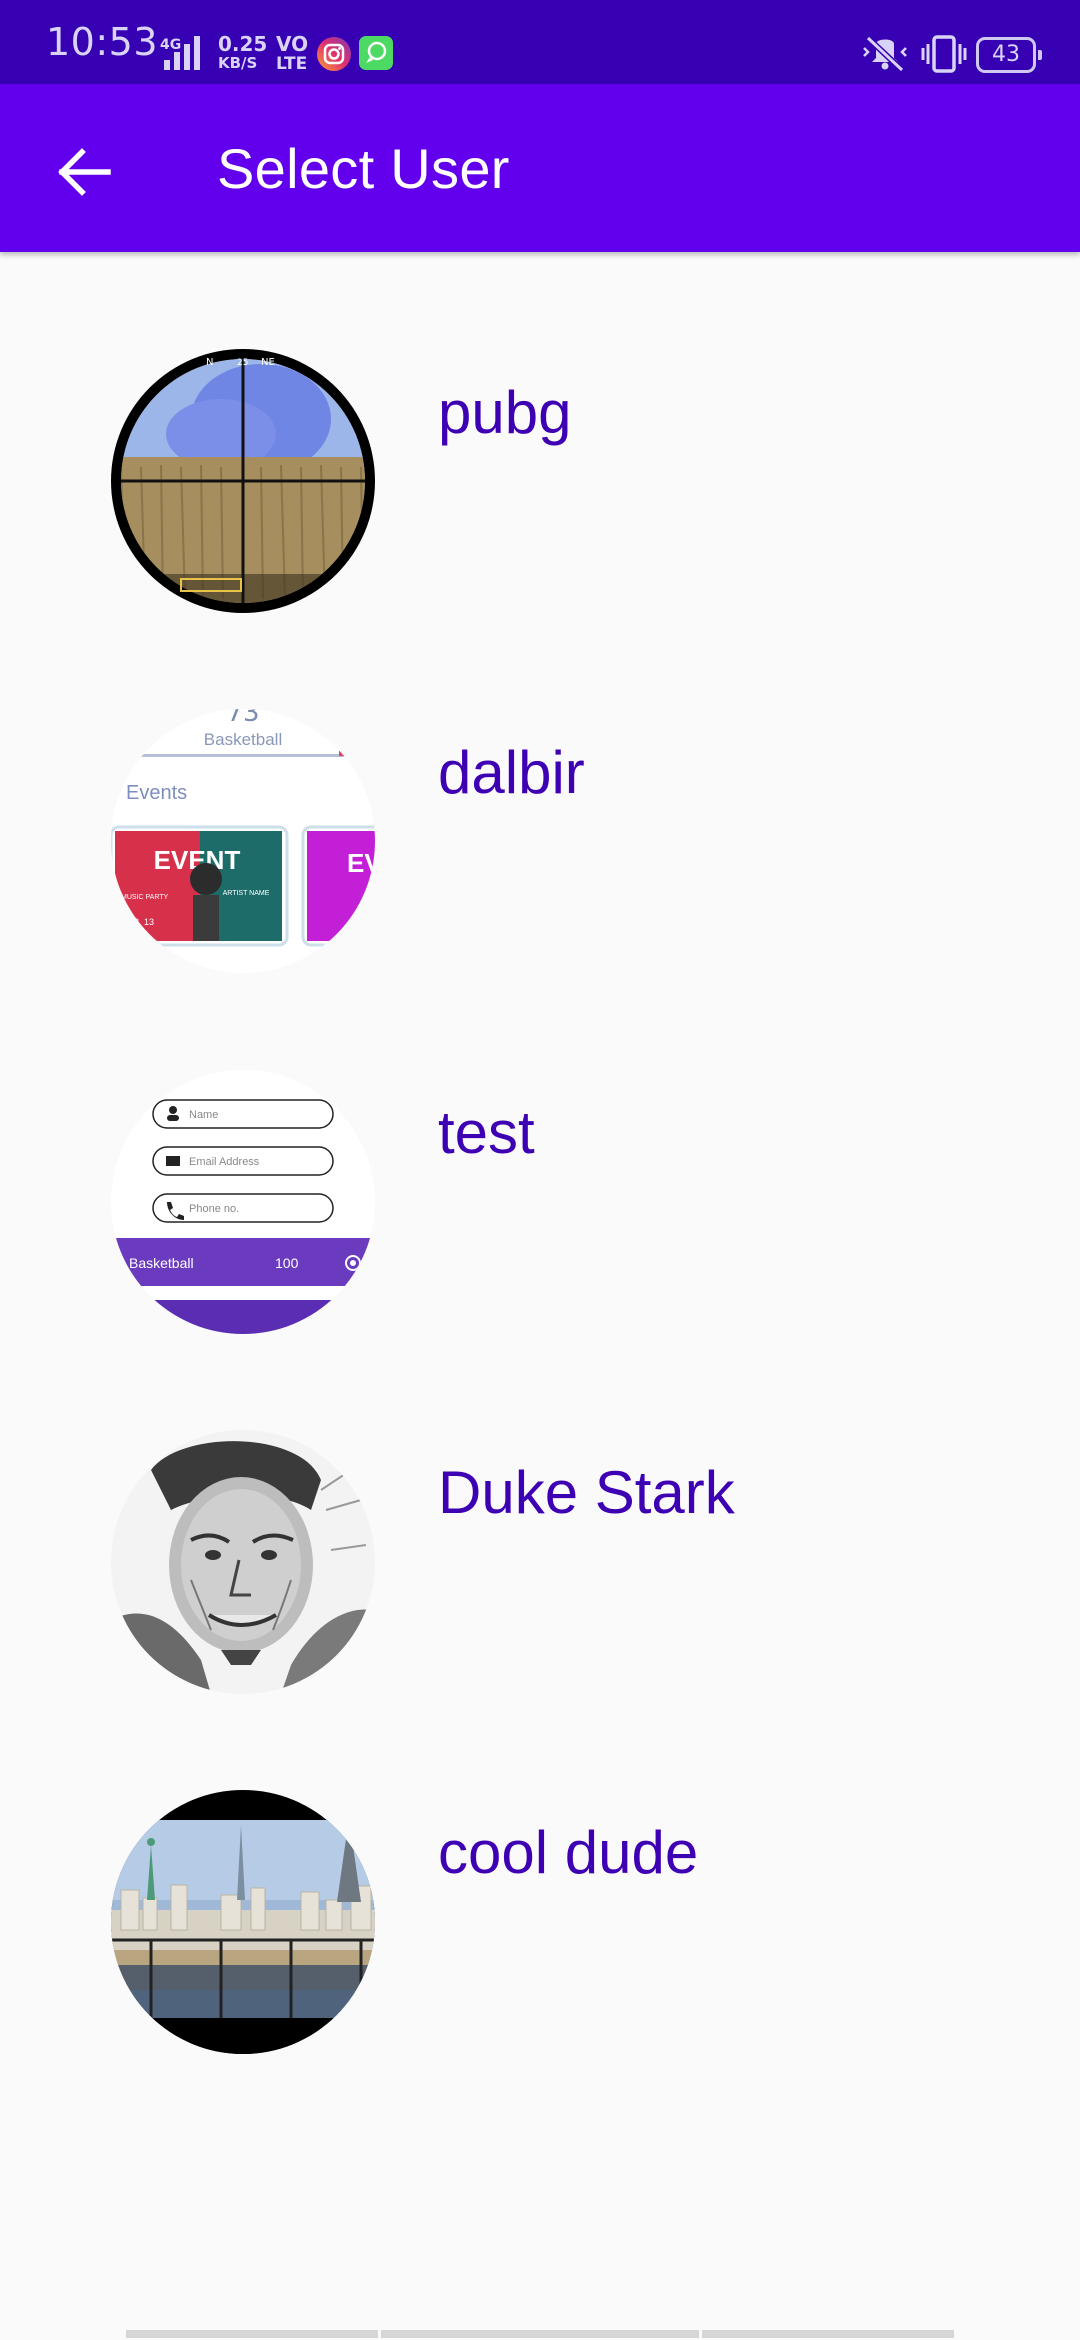 The width and height of the screenshot is (1080, 2340). Describe the element at coordinates (252, 2334) in the screenshot. I see `nav-hint-left` at that location.